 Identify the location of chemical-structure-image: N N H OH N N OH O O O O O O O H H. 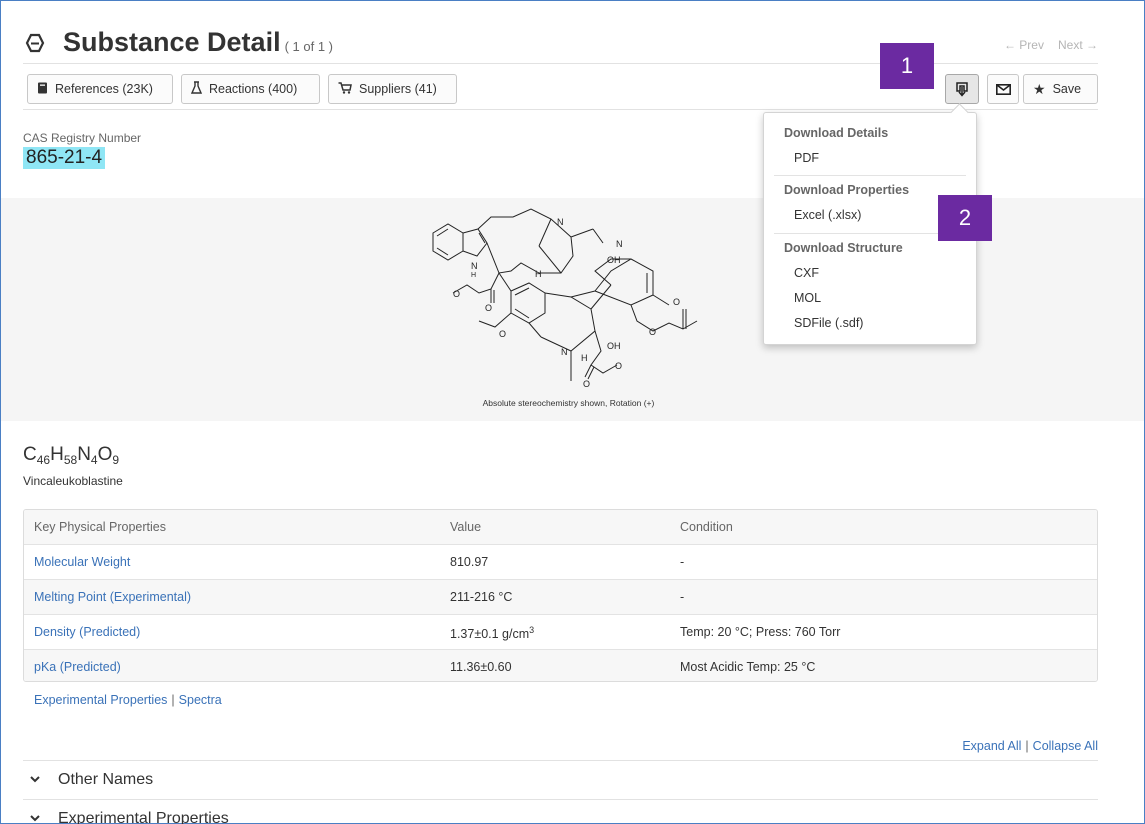
(565, 298).